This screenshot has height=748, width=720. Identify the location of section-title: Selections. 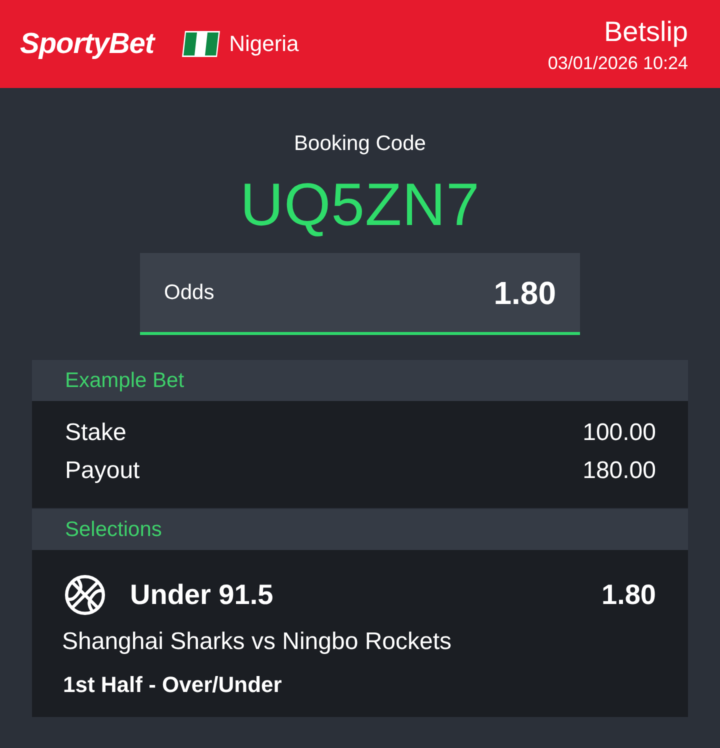
(113, 529).